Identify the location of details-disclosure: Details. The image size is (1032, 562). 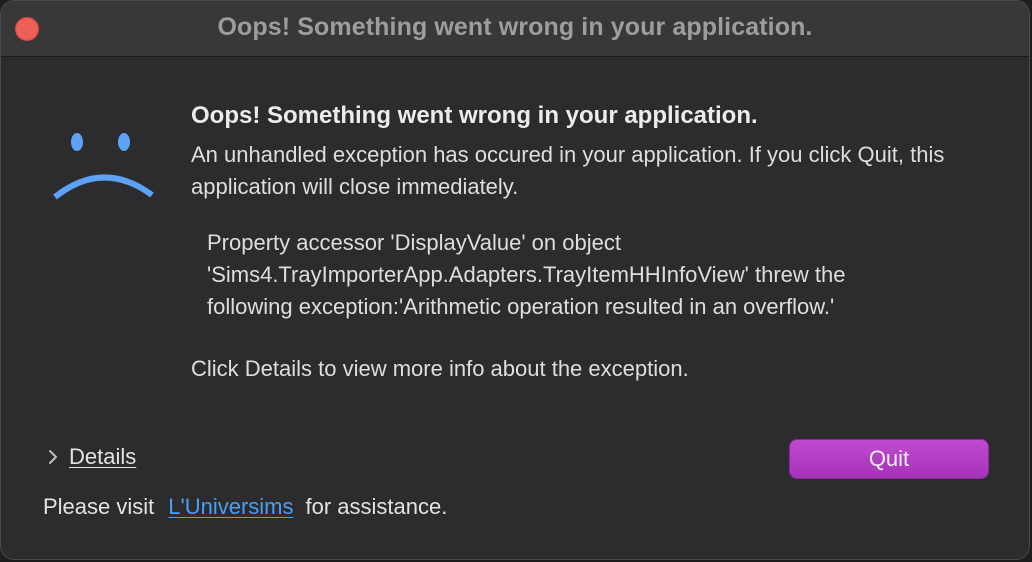
(90, 457).